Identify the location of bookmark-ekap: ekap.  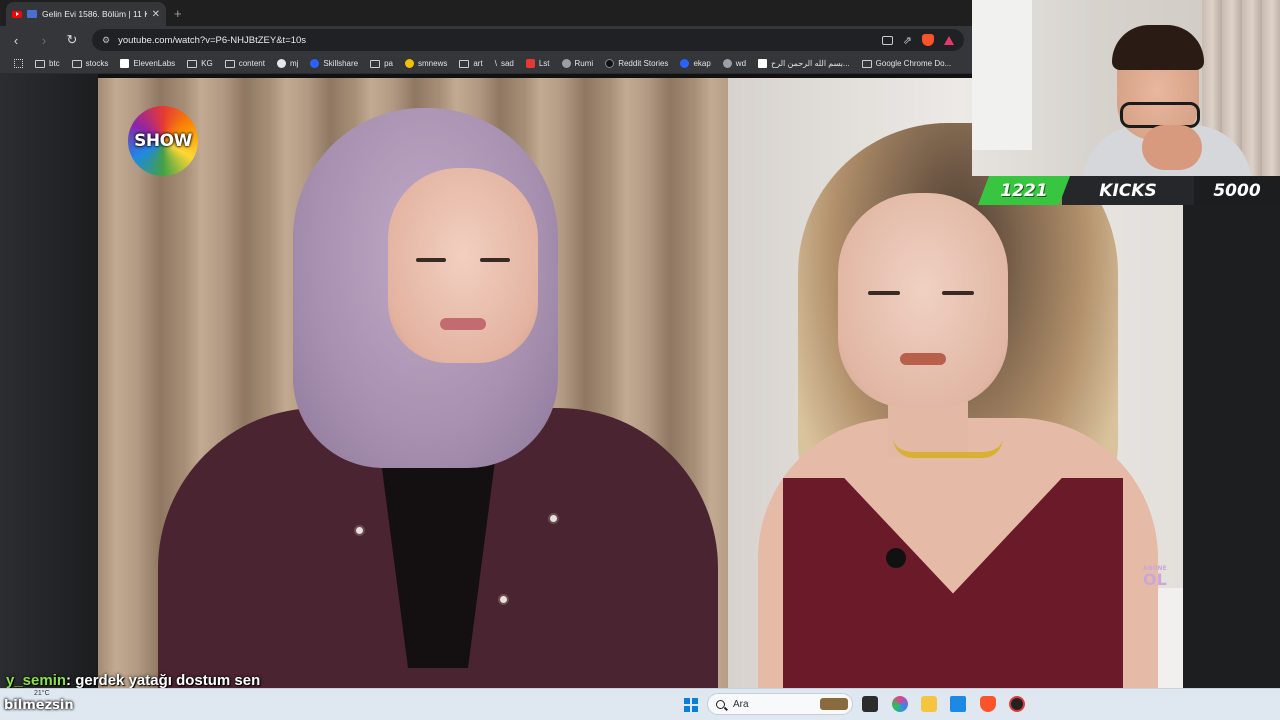
(695, 63).